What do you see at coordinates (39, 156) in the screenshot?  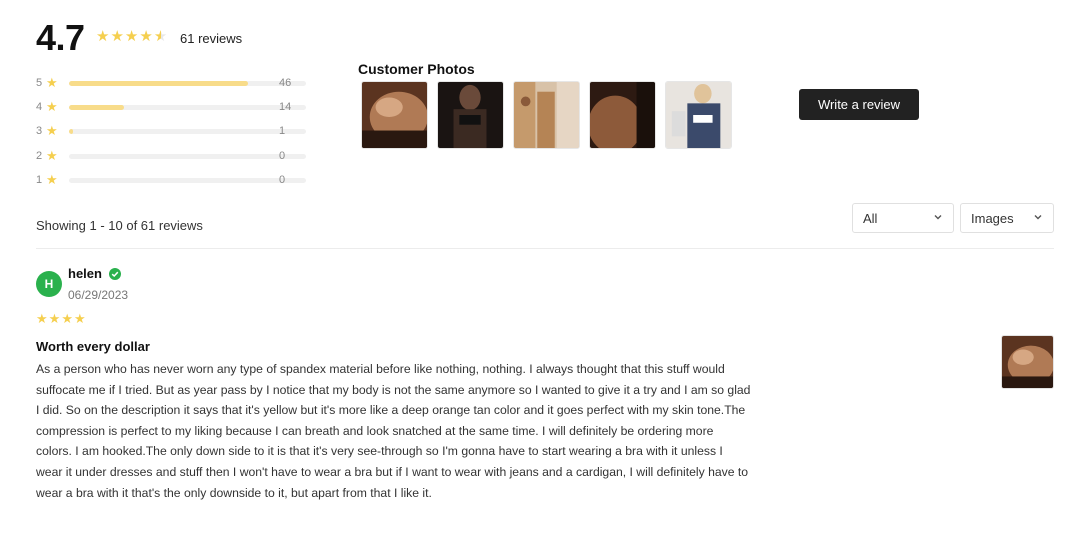 I see `rating-level-label: 2` at bounding box center [39, 156].